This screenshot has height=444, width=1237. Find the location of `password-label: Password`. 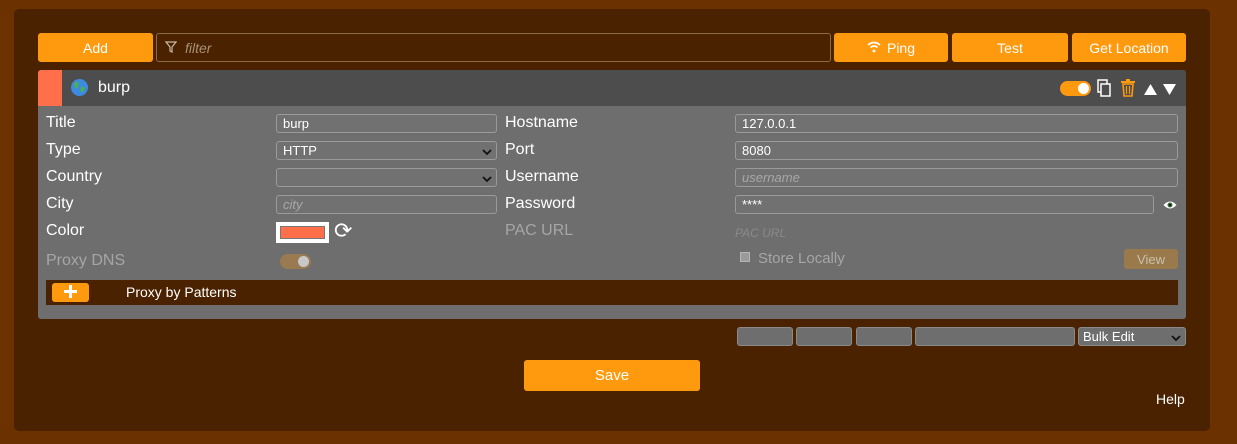

password-label: Password is located at coordinates (540, 203).